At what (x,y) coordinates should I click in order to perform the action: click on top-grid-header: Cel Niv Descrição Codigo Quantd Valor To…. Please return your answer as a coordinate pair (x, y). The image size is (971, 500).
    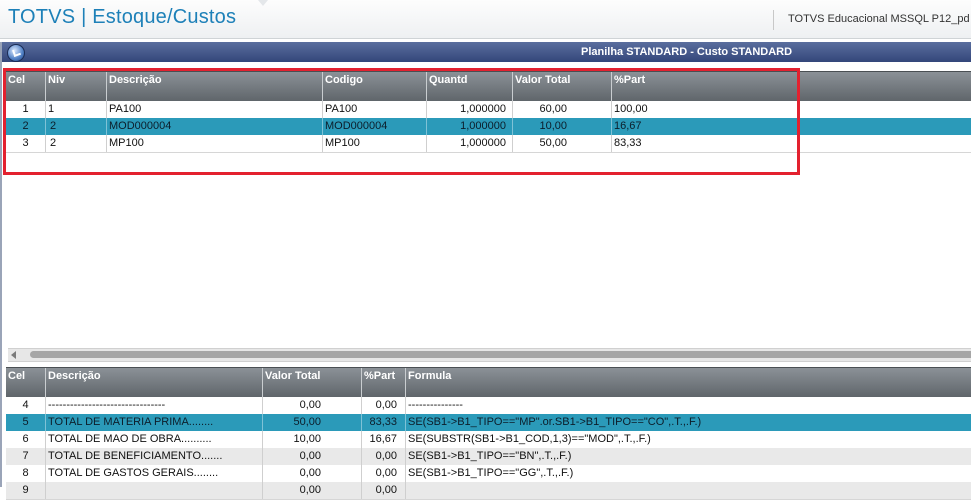
    Looking at the image, I should click on (488, 86).